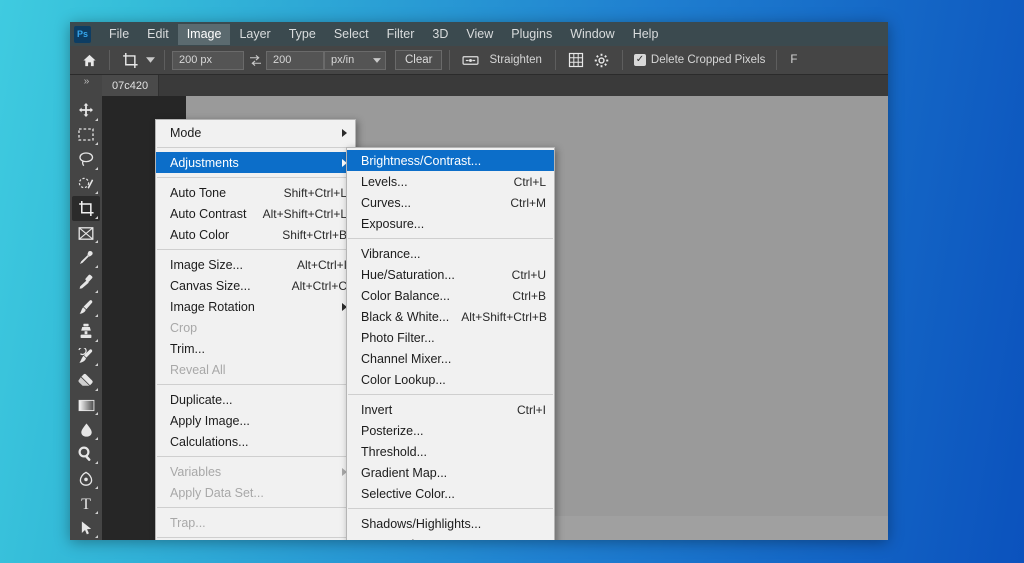 This screenshot has width=1024, height=563. Describe the element at coordinates (255, 192) in the screenshot. I see `menu-item-auto-tone: Auto Tone Shift+Ctrl+L` at that location.